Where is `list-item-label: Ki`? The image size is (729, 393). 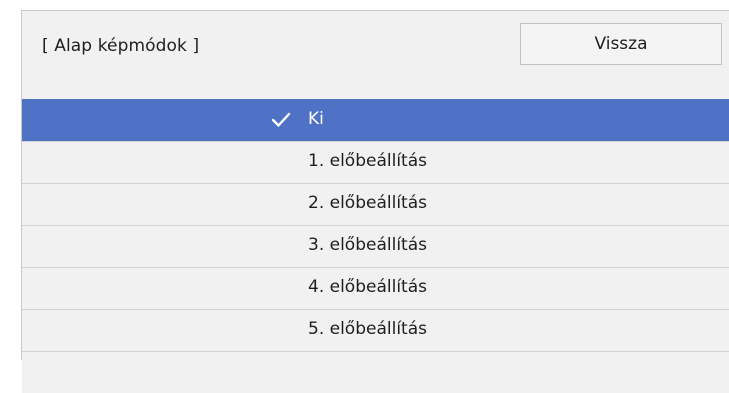
list-item-label: Ki is located at coordinates (316, 119).